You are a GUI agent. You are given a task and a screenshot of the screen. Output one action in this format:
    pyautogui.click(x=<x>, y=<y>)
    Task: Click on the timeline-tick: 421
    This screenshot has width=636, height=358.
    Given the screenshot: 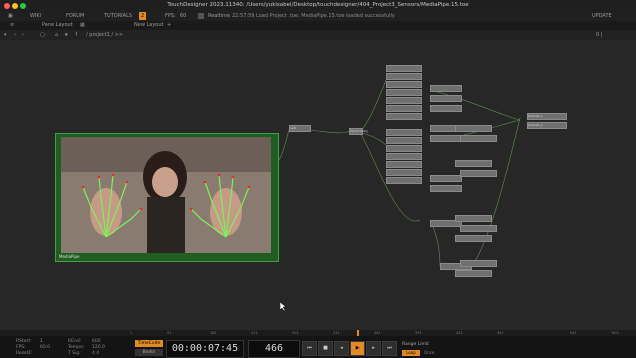 What is the action you would take?
    pyautogui.click(x=459, y=333)
    